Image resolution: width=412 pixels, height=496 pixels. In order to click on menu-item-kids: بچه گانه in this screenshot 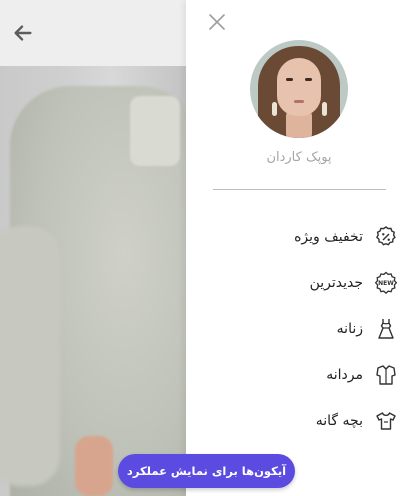, I will do `click(306, 421)`.